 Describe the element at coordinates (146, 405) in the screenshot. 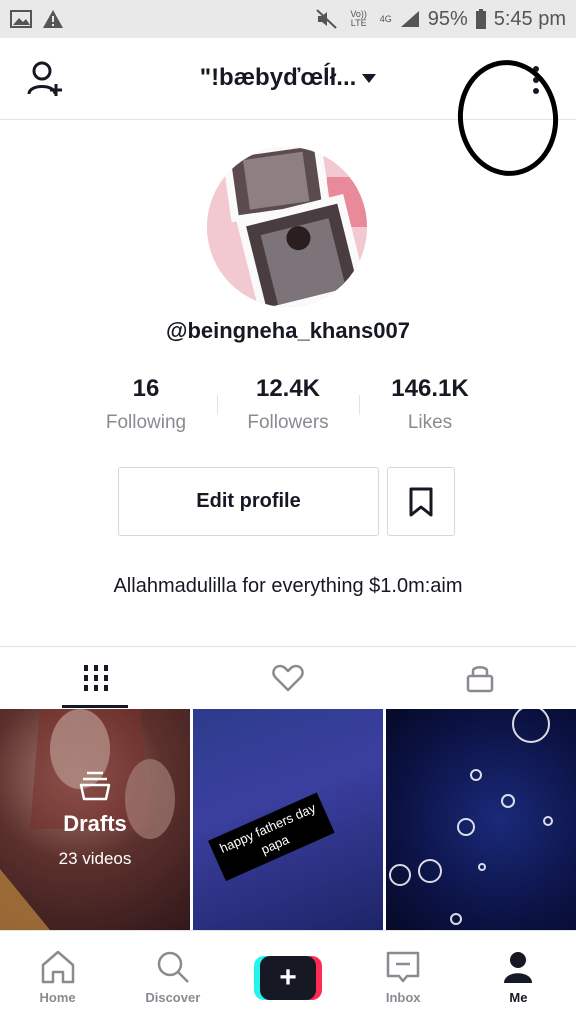

I see `stat-following: 16 Following` at that location.